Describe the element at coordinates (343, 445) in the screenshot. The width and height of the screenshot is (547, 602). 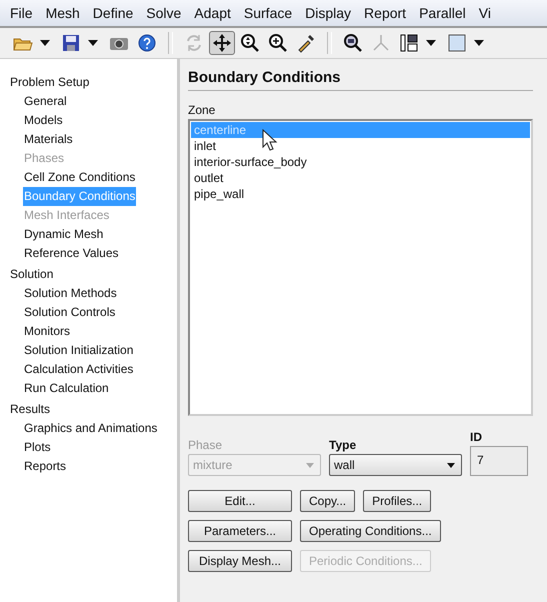
I see `type-label: Type` at that location.